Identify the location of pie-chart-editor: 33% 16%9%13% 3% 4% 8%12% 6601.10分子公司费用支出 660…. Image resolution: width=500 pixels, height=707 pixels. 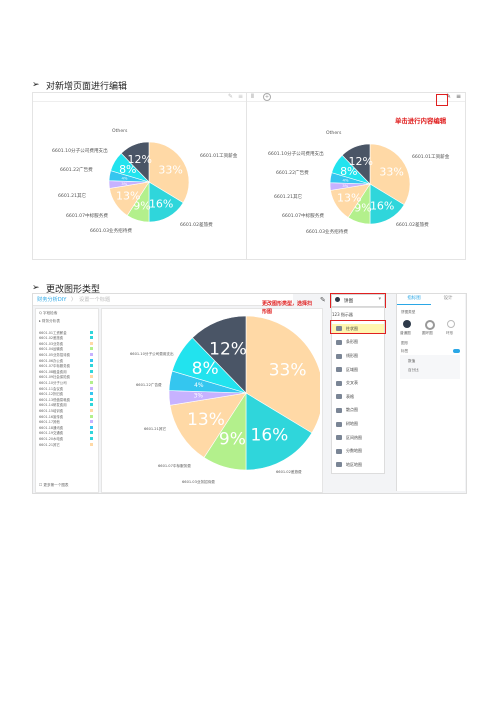
(225, 399).